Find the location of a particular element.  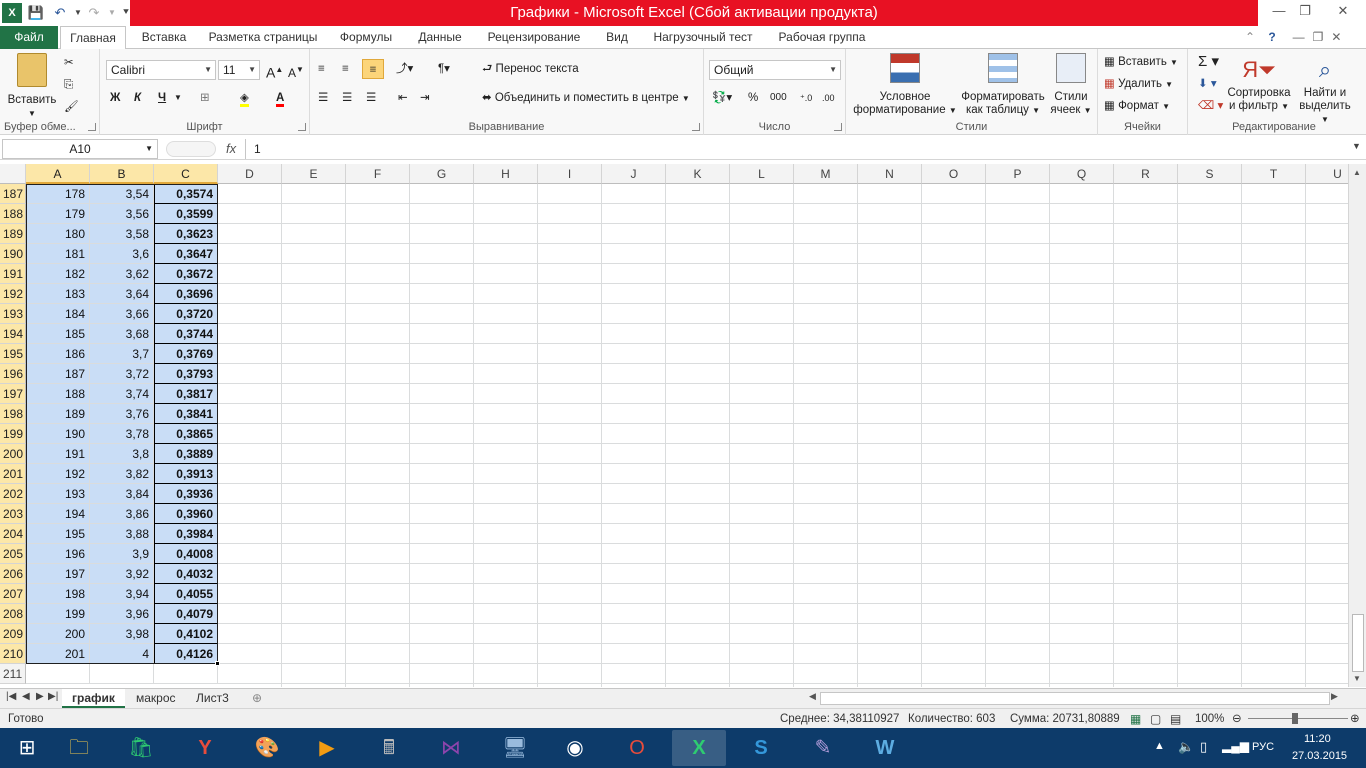

row-header: 205 is located at coordinates (13, 554).